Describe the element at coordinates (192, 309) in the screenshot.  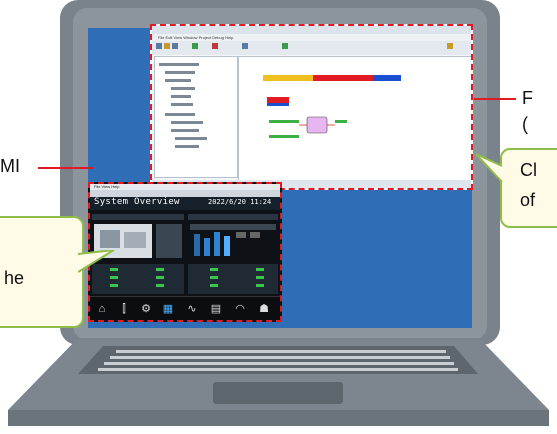
I see `trend-icon: ∿` at that location.